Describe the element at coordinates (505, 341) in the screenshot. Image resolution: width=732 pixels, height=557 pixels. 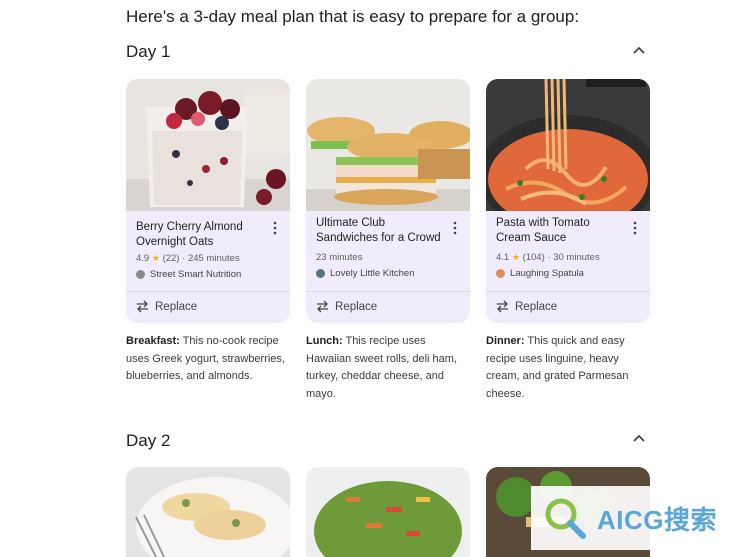
I see `meal-label: Dinner:` at that location.